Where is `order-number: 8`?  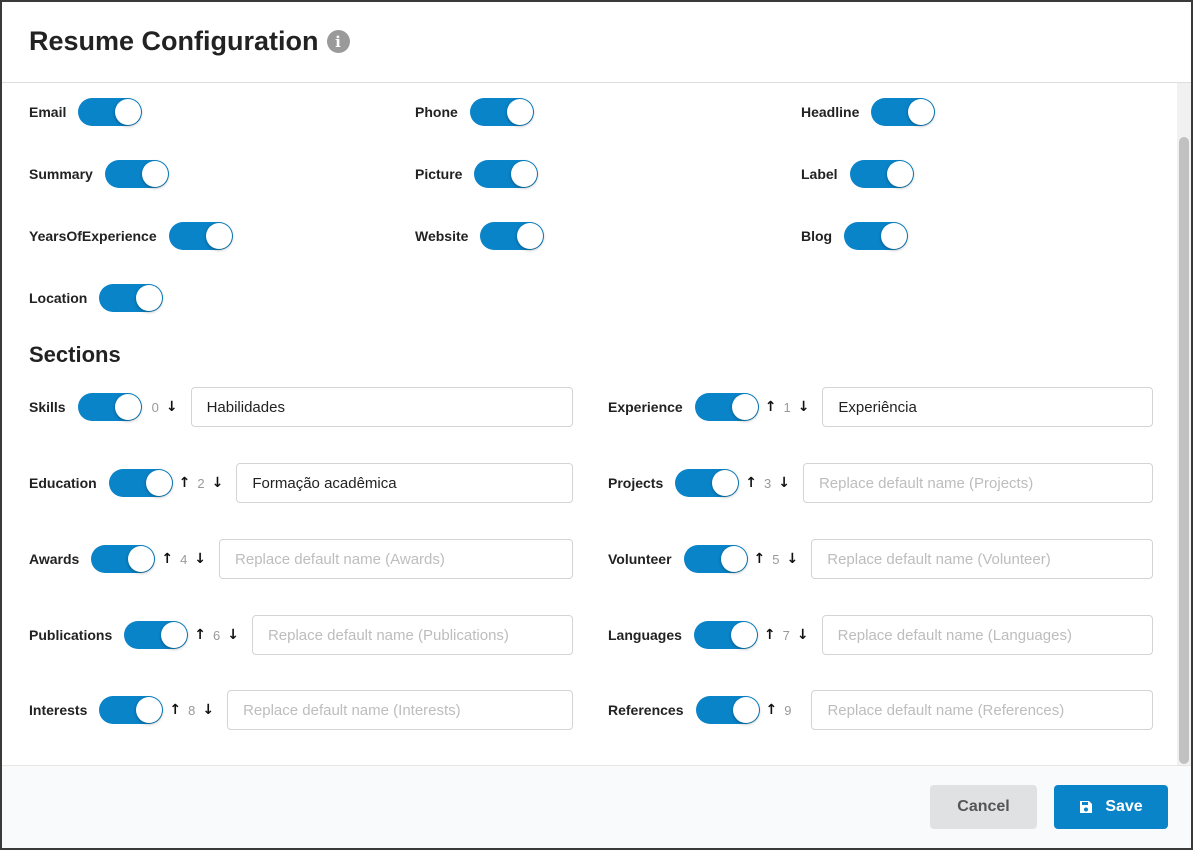 order-number: 8 is located at coordinates (192, 710).